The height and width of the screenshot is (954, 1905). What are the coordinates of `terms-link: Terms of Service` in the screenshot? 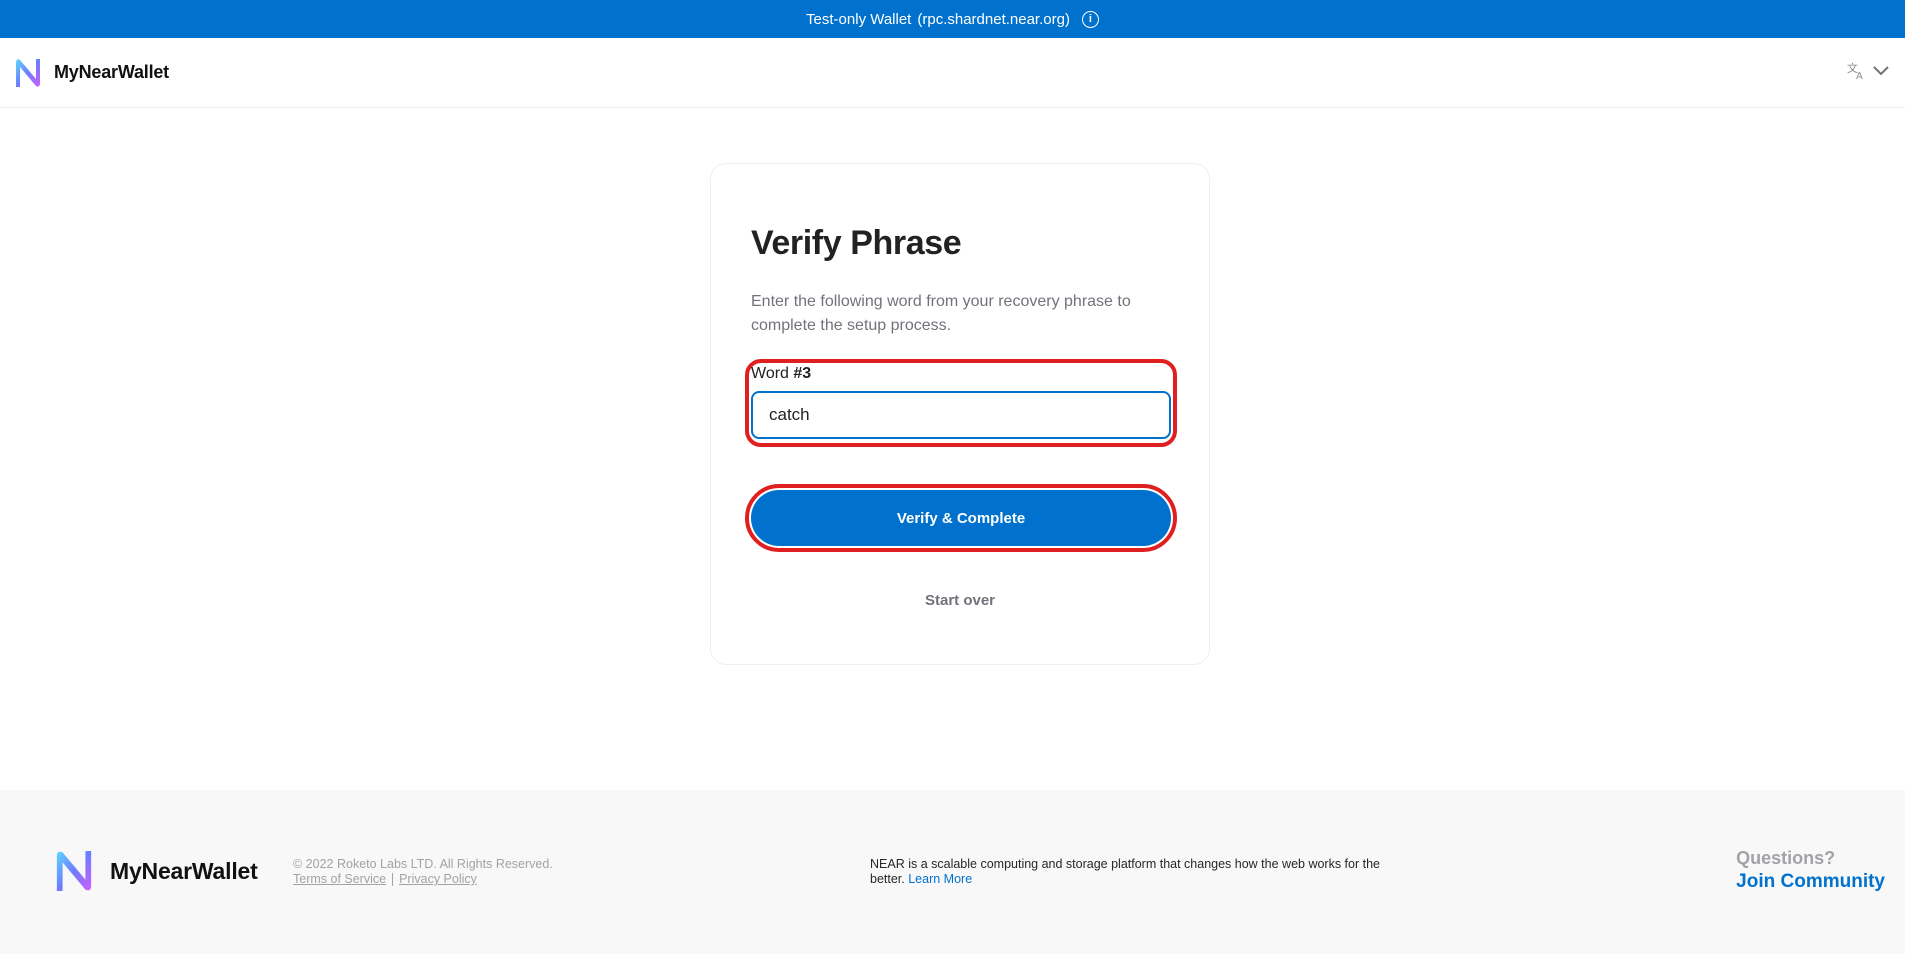 It's located at (339, 879).